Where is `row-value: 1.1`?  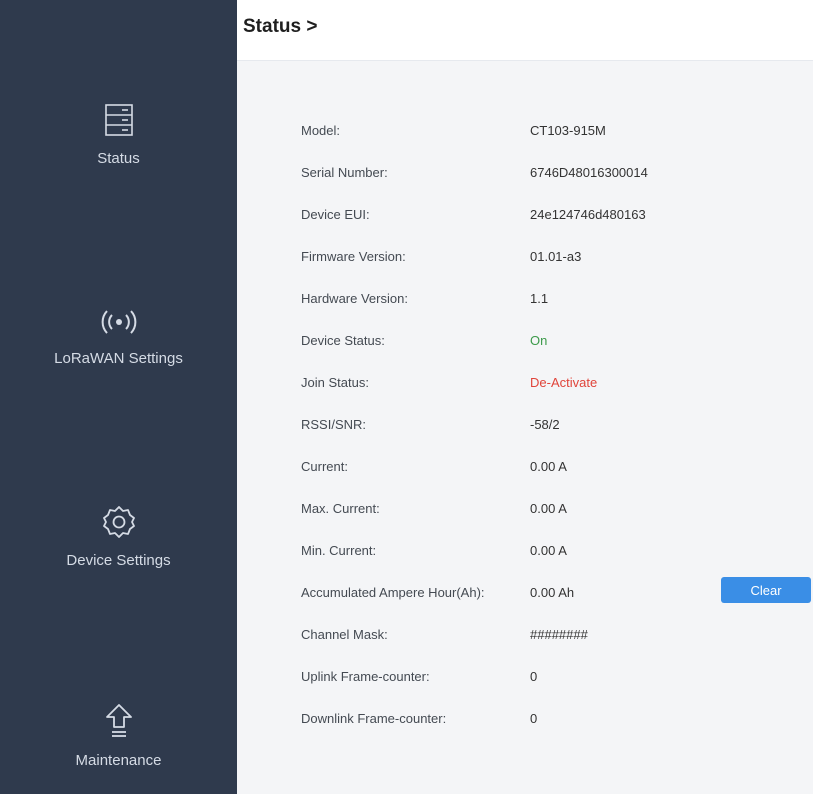
row-value: 1.1 is located at coordinates (539, 298).